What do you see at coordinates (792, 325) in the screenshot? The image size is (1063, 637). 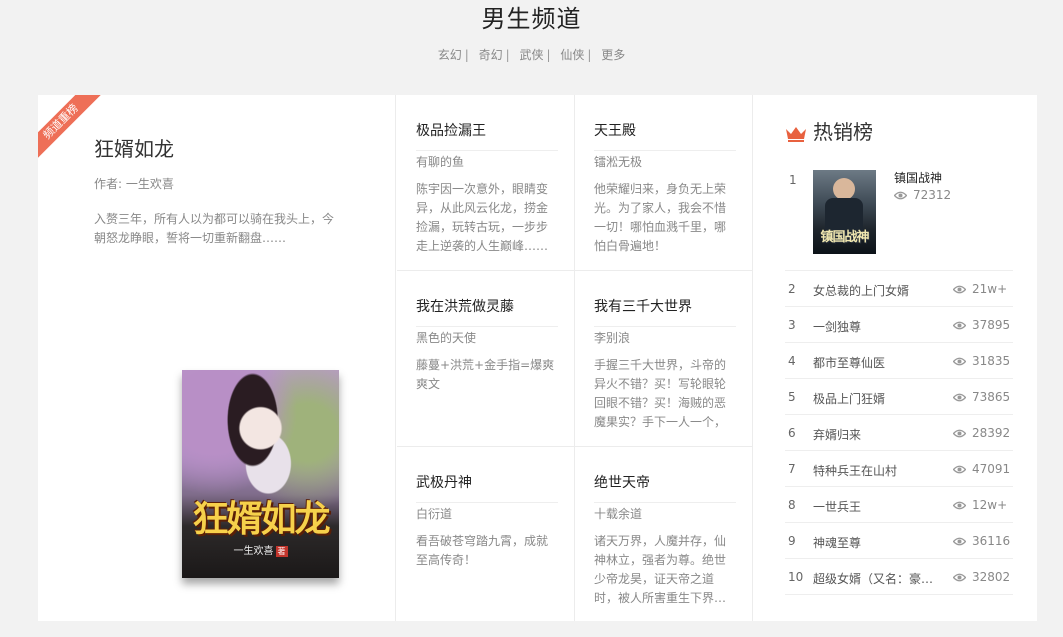 I see `rank-number: 3` at bounding box center [792, 325].